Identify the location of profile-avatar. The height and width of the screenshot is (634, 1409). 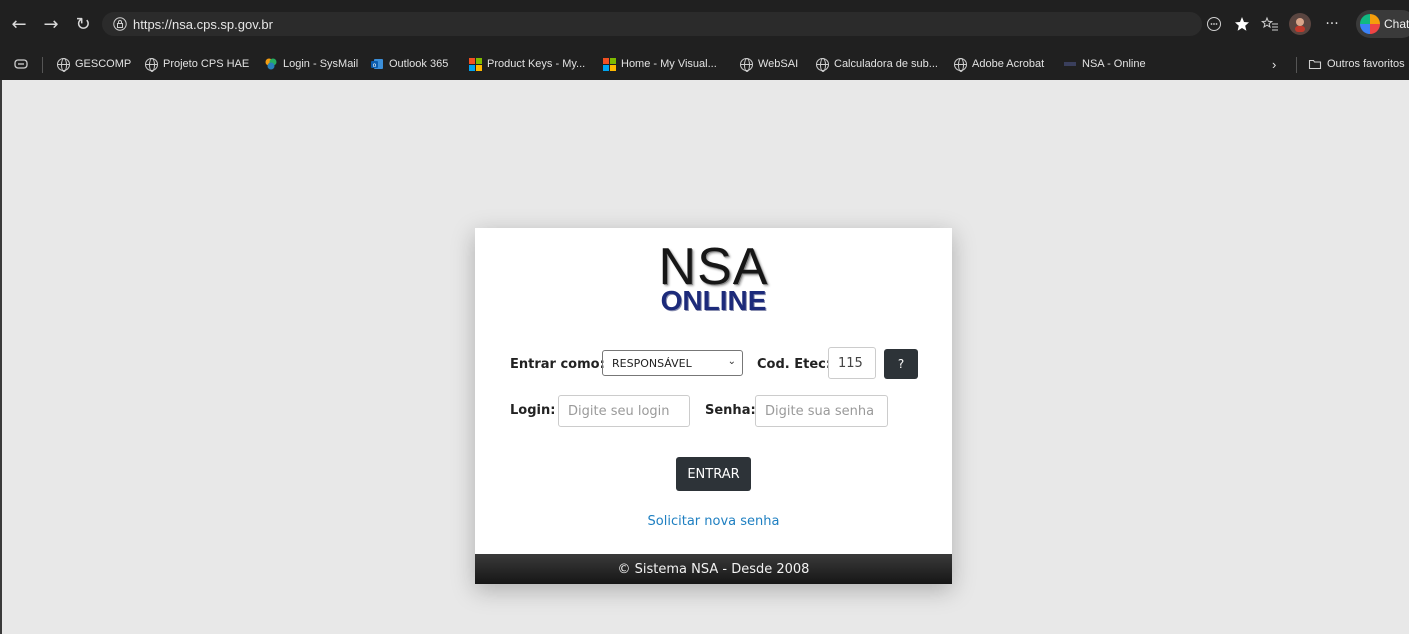
(1300, 24).